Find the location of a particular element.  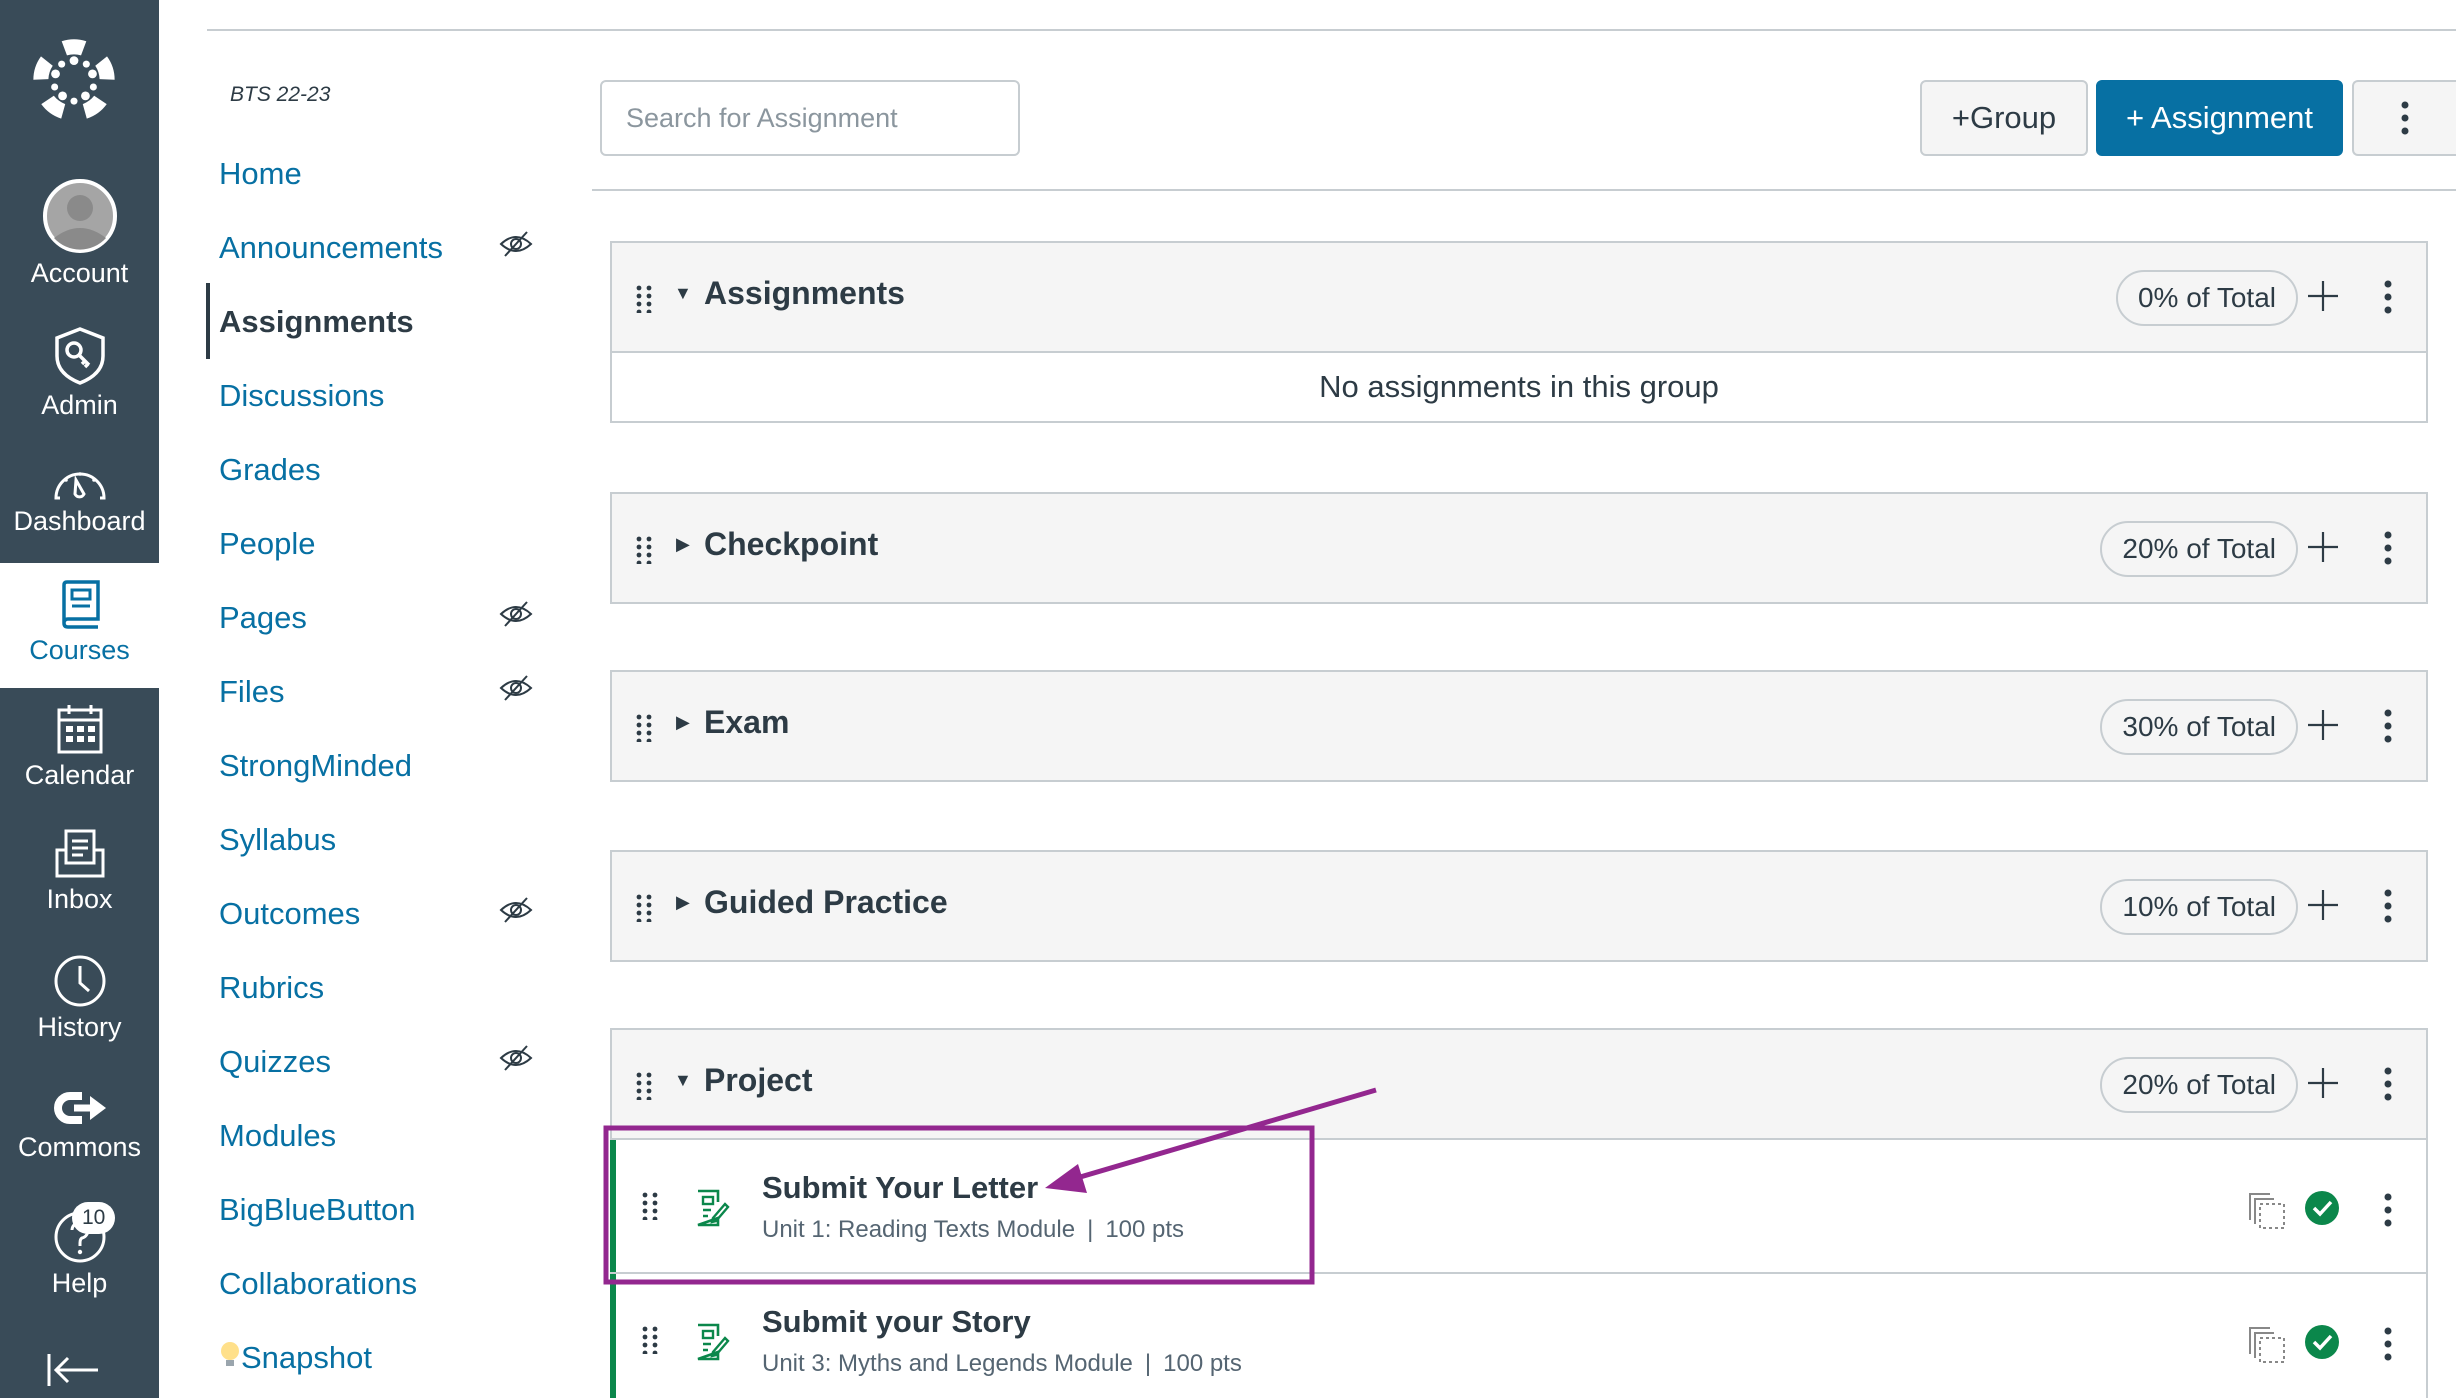

global-nav-admin: Admin is located at coordinates (79, 373).